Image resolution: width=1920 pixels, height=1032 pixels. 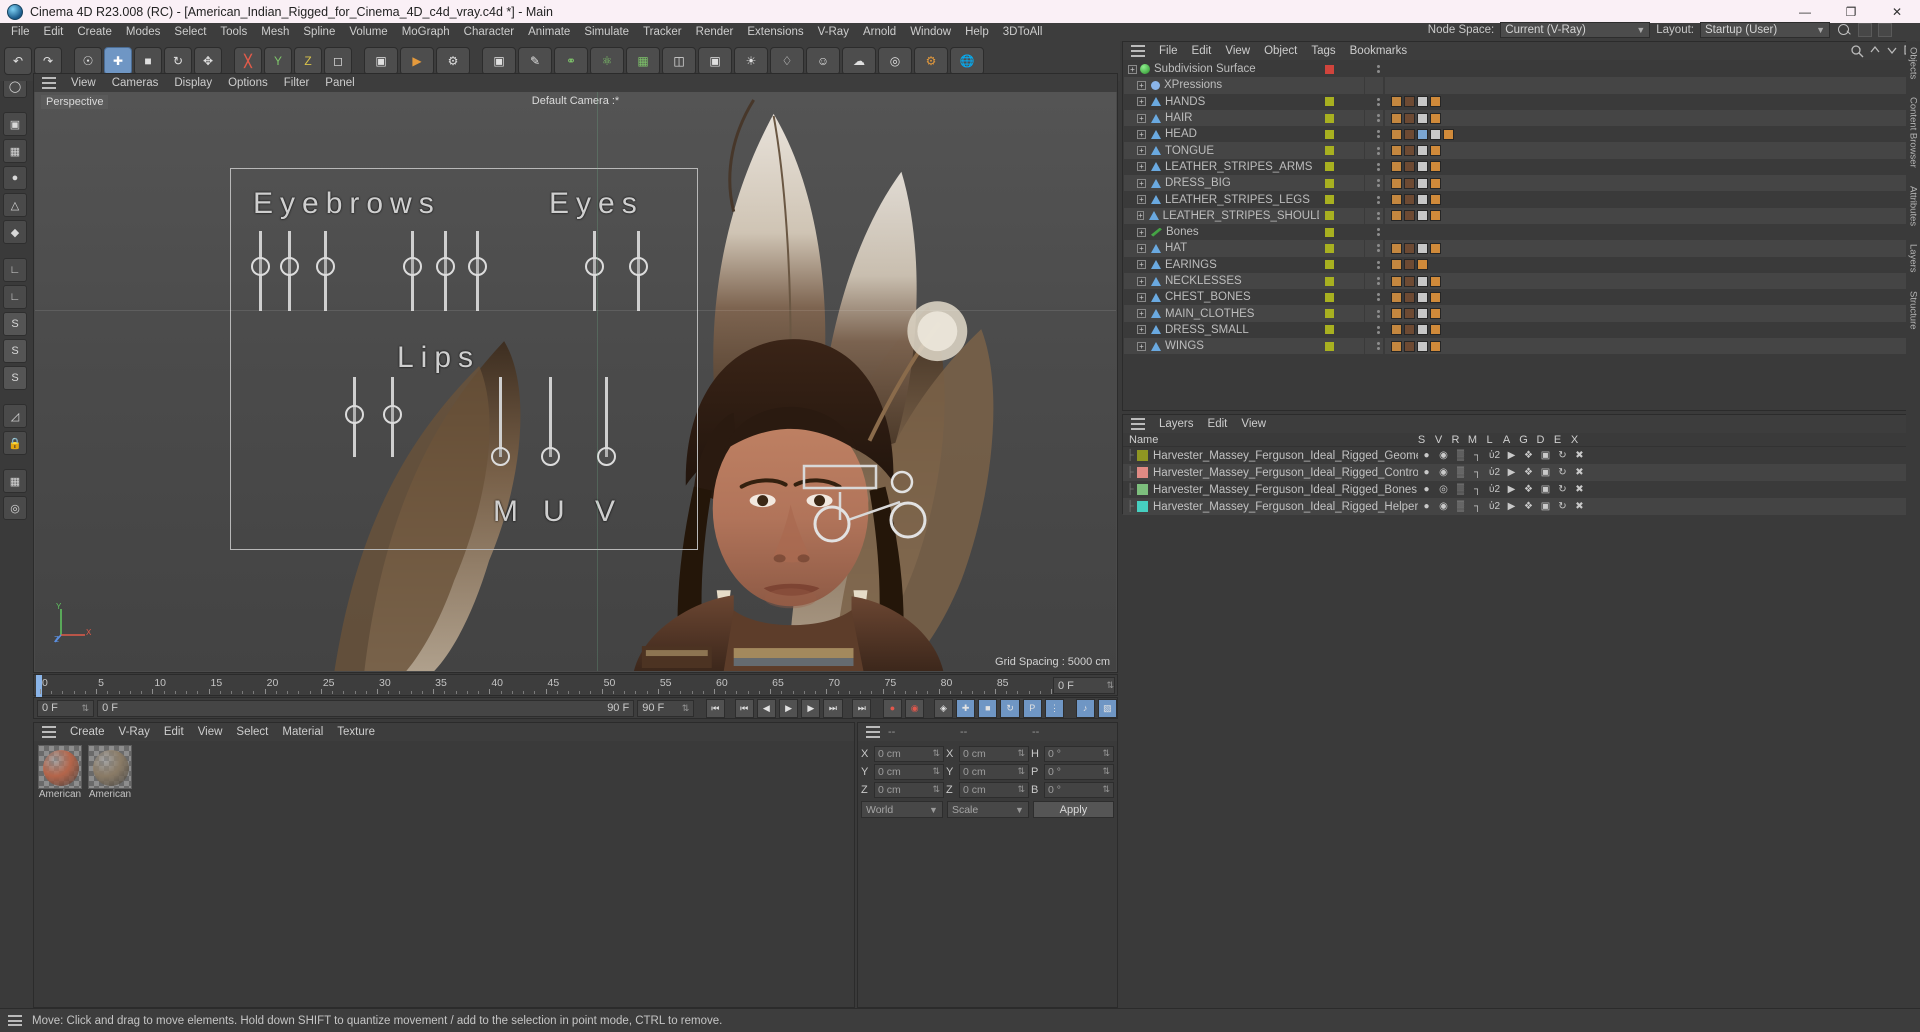 I want to click on object-tags-column, so click(x=1651, y=235).